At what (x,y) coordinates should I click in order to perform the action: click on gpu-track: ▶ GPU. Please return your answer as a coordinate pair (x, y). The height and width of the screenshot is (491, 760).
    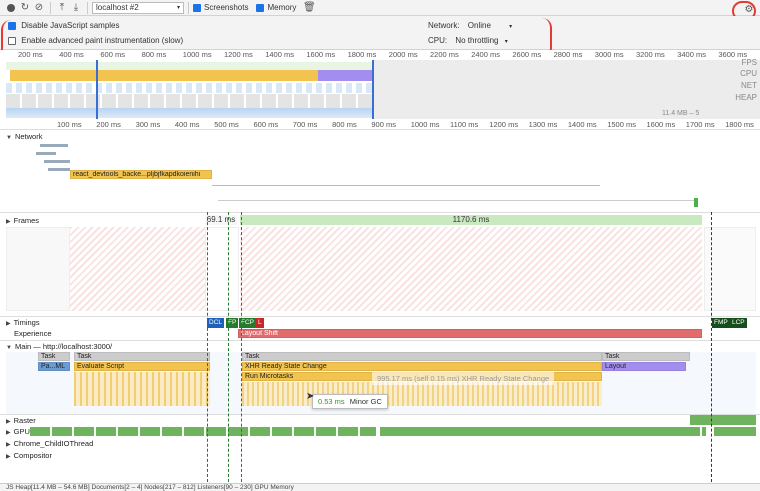
    Looking at the image, I should click on (380, 432).